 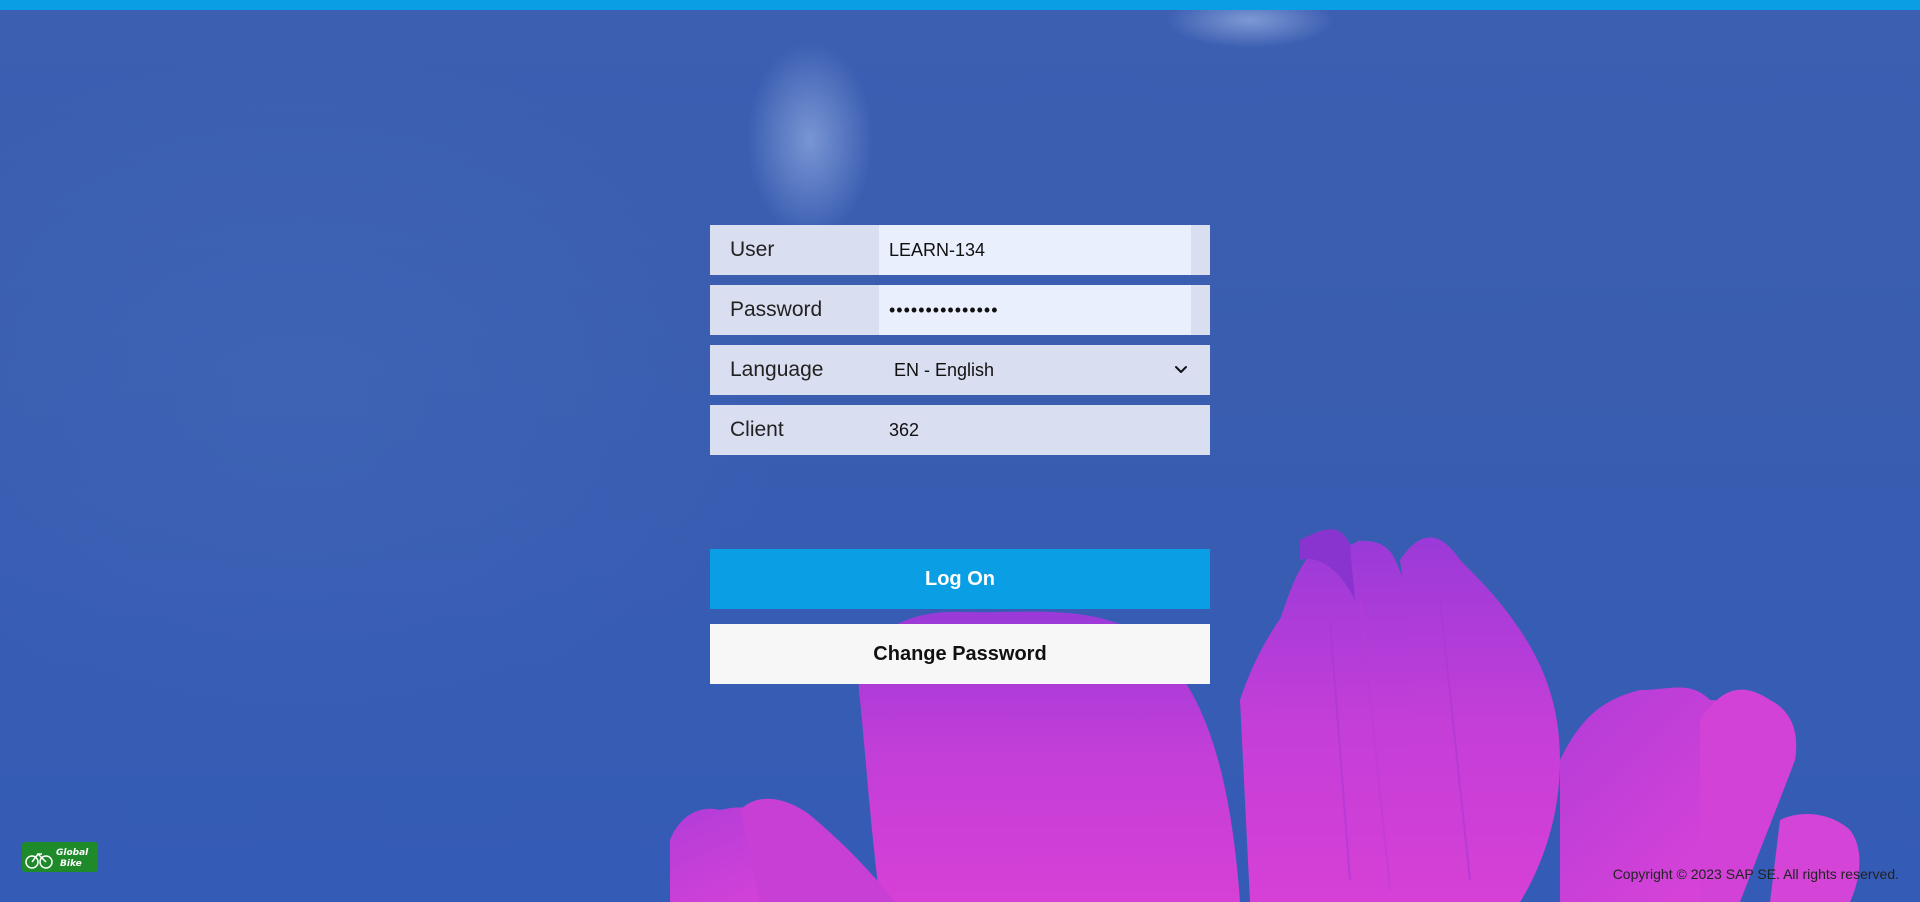 I want to click on change-password-button: Change Password, so click(x=960, y=654).